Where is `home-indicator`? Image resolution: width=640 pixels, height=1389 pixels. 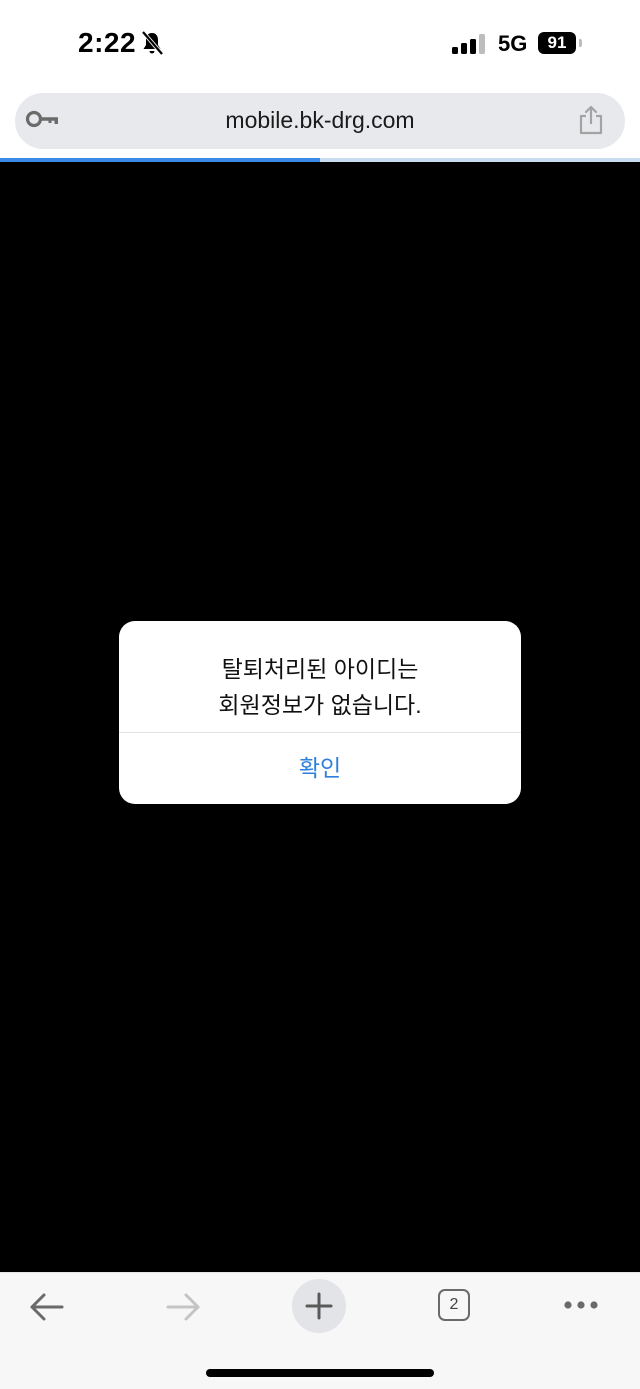 home-indicator is located at coordinates (320, 1373).